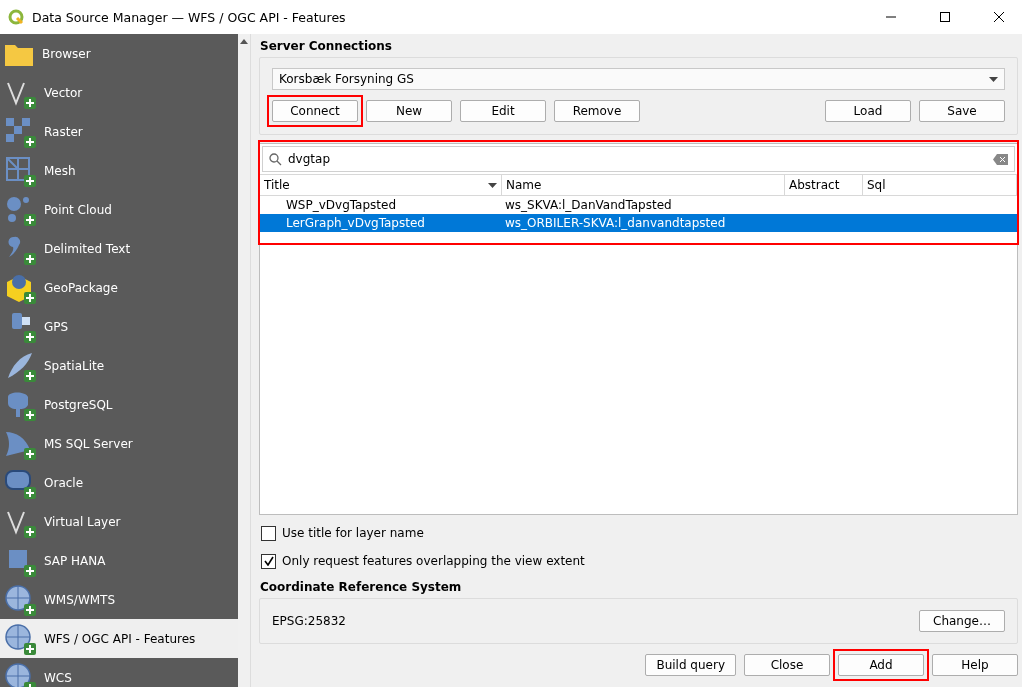 The width and height of the screenshot is (1022, 687). What do you see at coordinates (119, 599) in the screenshot?
I see `sidebar-item: WMS/WMTS` at bounding box center [119, 599].